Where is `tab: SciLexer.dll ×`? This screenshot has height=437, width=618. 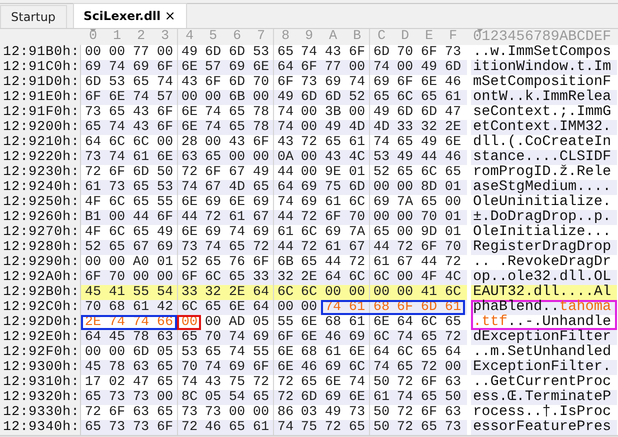
tab: SciLexer.dll × is located at coordinates (129, 15).